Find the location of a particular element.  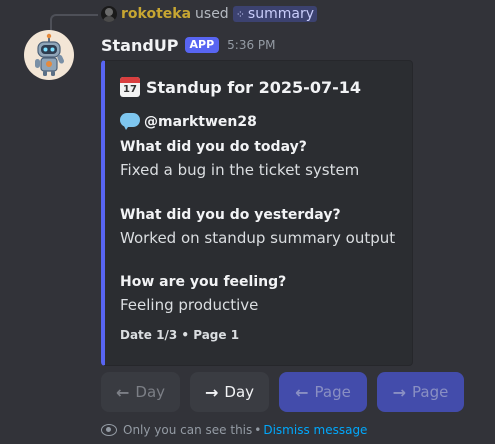

field-value-yesterday: Worked on standup summary output is located at coordinates (258, 238).